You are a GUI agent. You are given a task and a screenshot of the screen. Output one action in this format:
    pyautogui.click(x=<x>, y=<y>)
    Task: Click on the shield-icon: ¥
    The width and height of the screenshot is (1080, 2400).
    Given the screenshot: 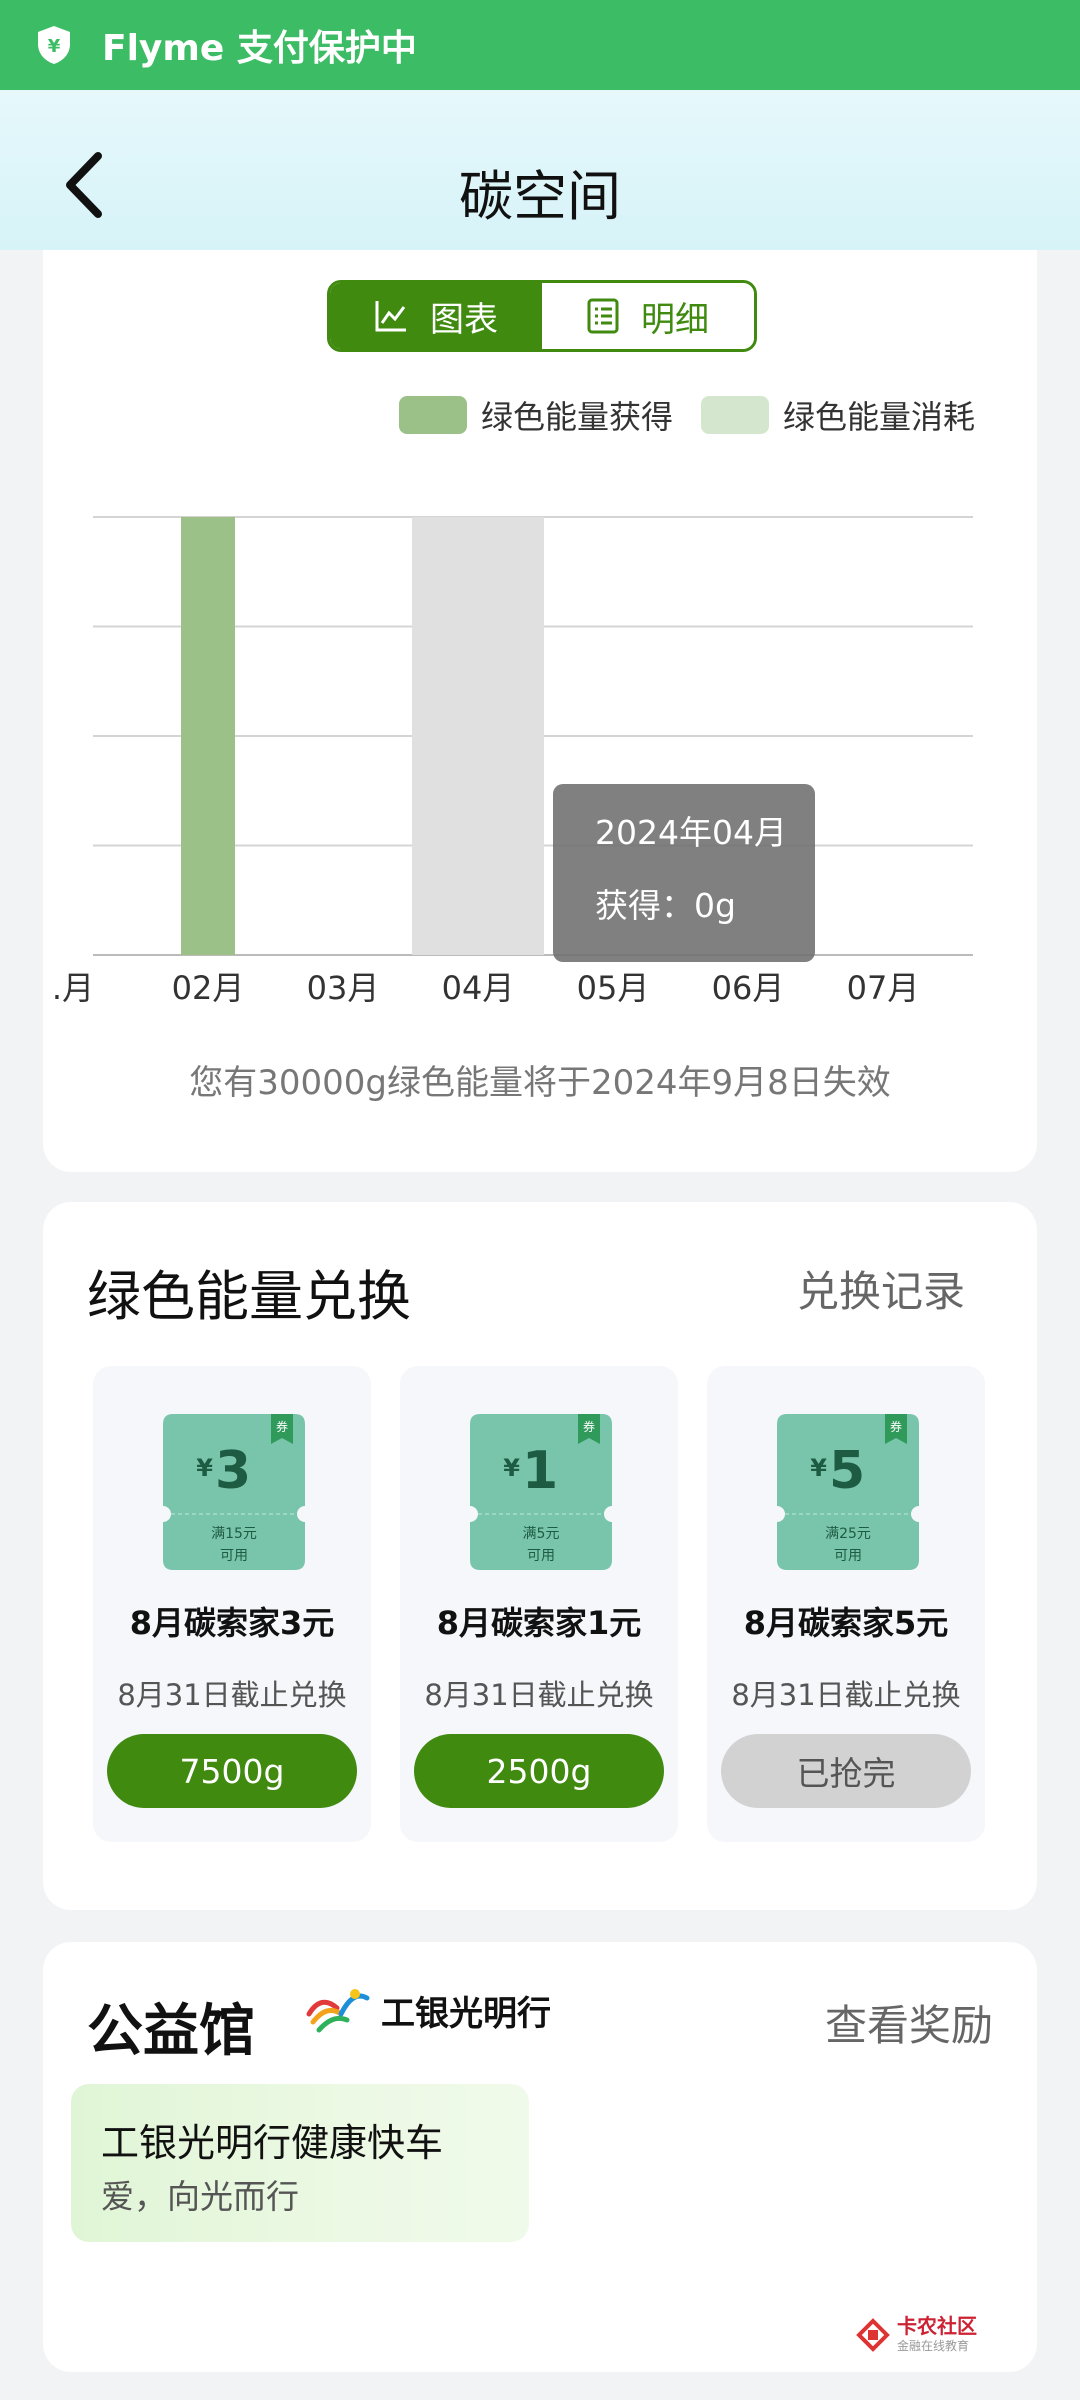 What is the action you would take?
    pyautogui.click(x=54, y=45)
    